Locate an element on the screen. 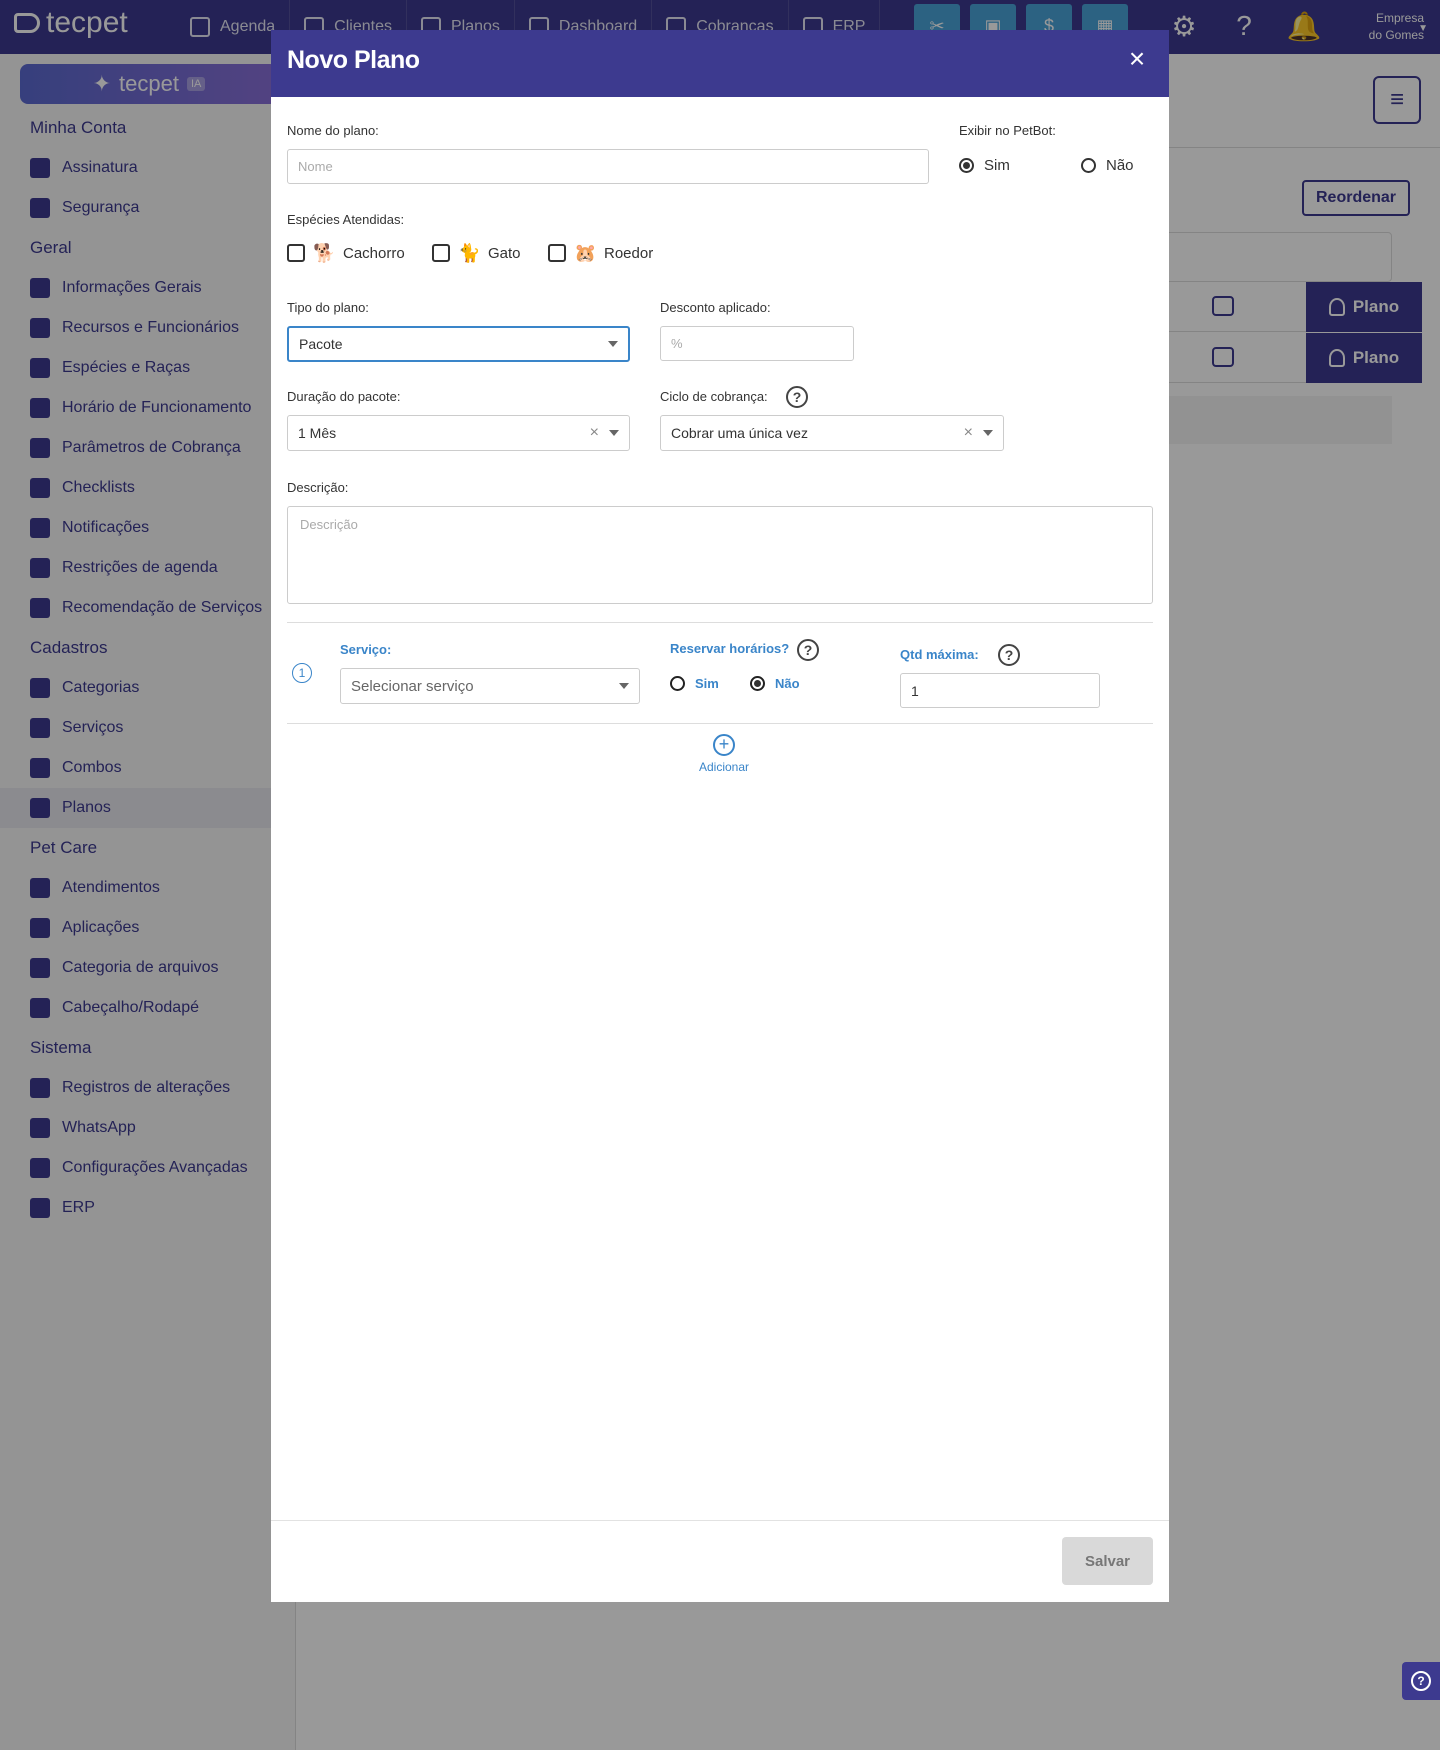  save-button: Salvar is located at coordinates (1107, 1561).